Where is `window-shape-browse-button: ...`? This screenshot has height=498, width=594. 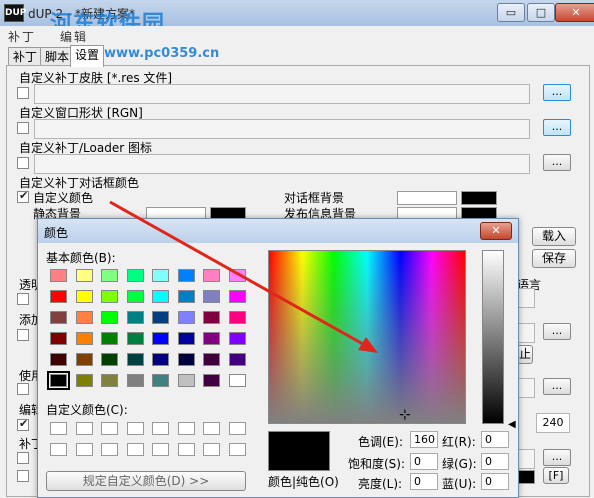 window-shape-browse-button: ... is located at coordinates (557, 127).